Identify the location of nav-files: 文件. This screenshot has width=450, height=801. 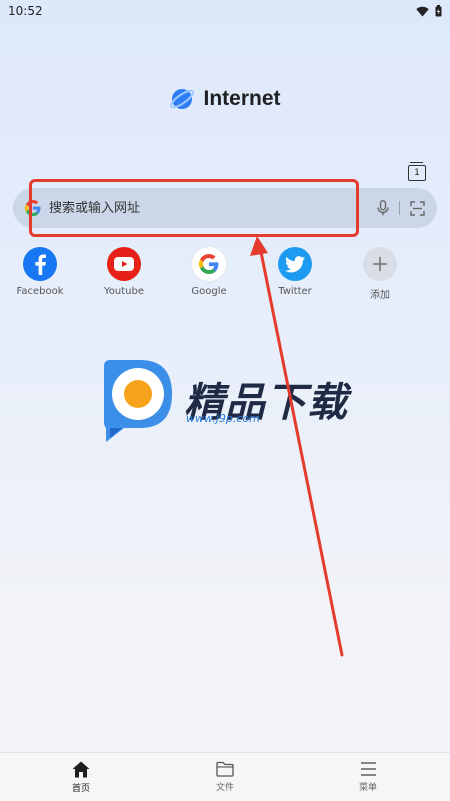
(225, 777).